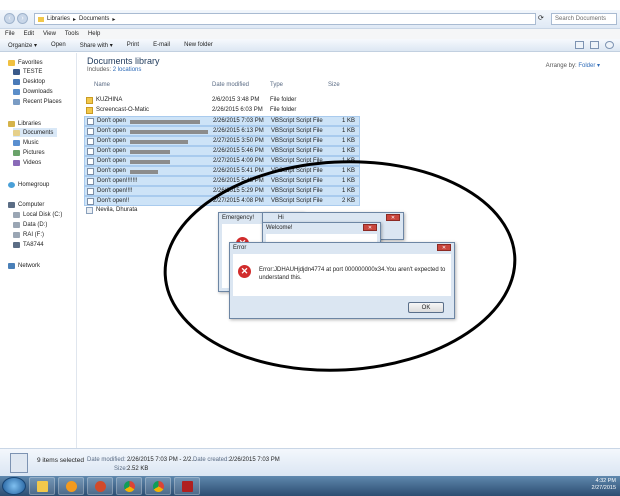 Image resolution: width=620 pixels, height=496 pixels. I want to click on file-name: Don't open!!, so click(113, 201).